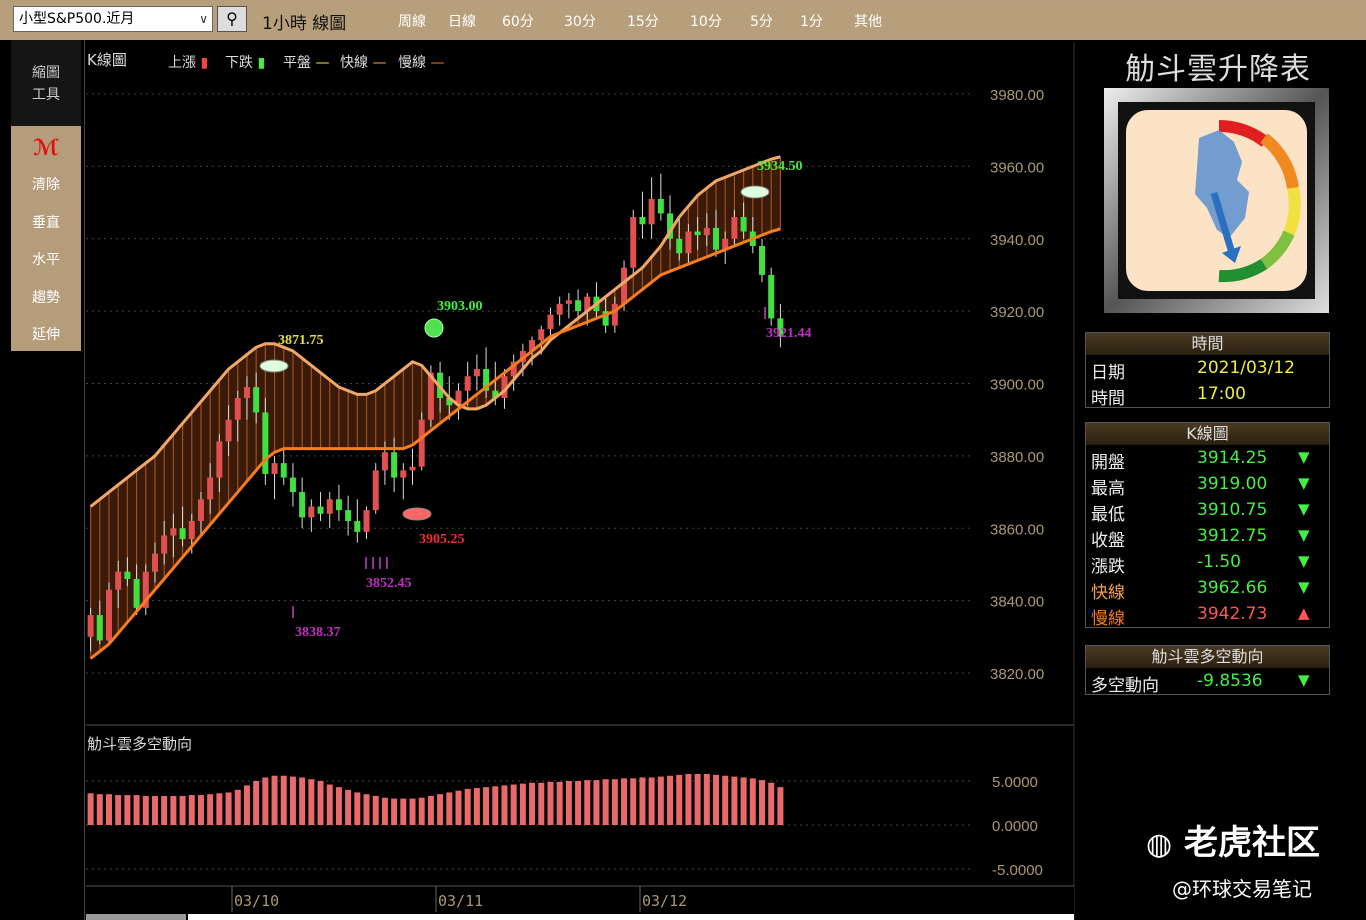 The height and width of the screenshot is (920, 1366). I want to click on row-fast-line: 快線 3962.66 ▼, so click(1200, 590).